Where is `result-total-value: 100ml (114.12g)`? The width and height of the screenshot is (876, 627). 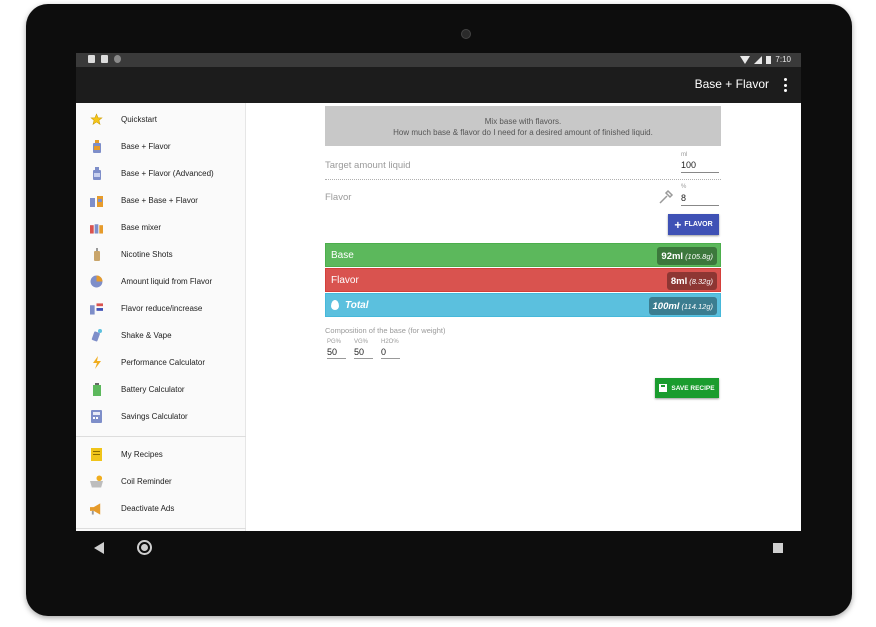
result-total-value: 100ml (114.12g) is located at coordinates (682, 306).